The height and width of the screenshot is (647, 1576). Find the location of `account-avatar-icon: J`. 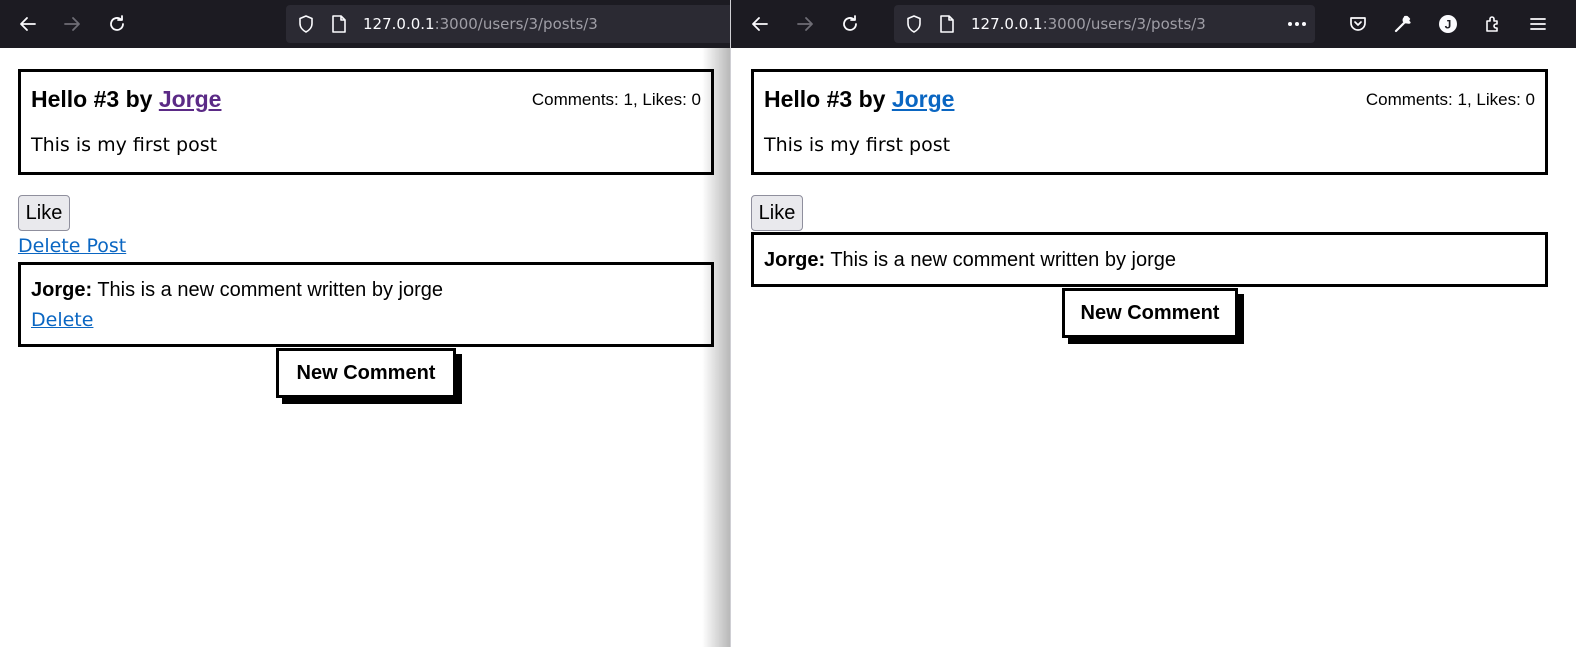

account-avatar-icon: J is located at coordinates (1448, 24).